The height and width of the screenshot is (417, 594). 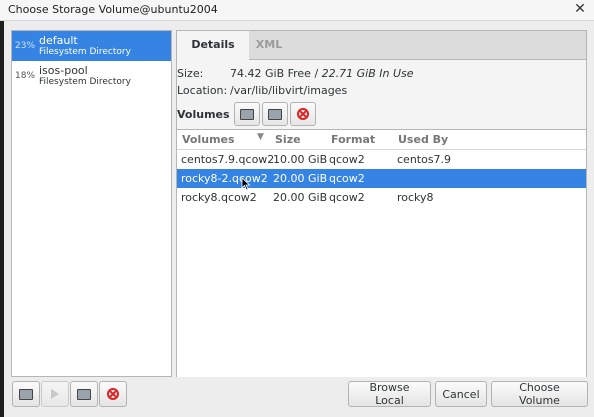 I want to click on delete-pool-button, so click(x=113, y=394).